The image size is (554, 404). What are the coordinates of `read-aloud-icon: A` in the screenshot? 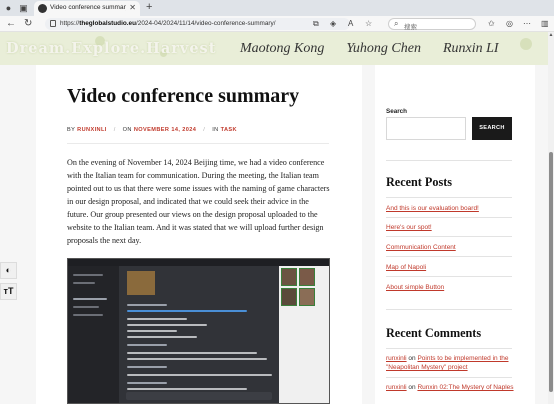 It's located at (350, 23).